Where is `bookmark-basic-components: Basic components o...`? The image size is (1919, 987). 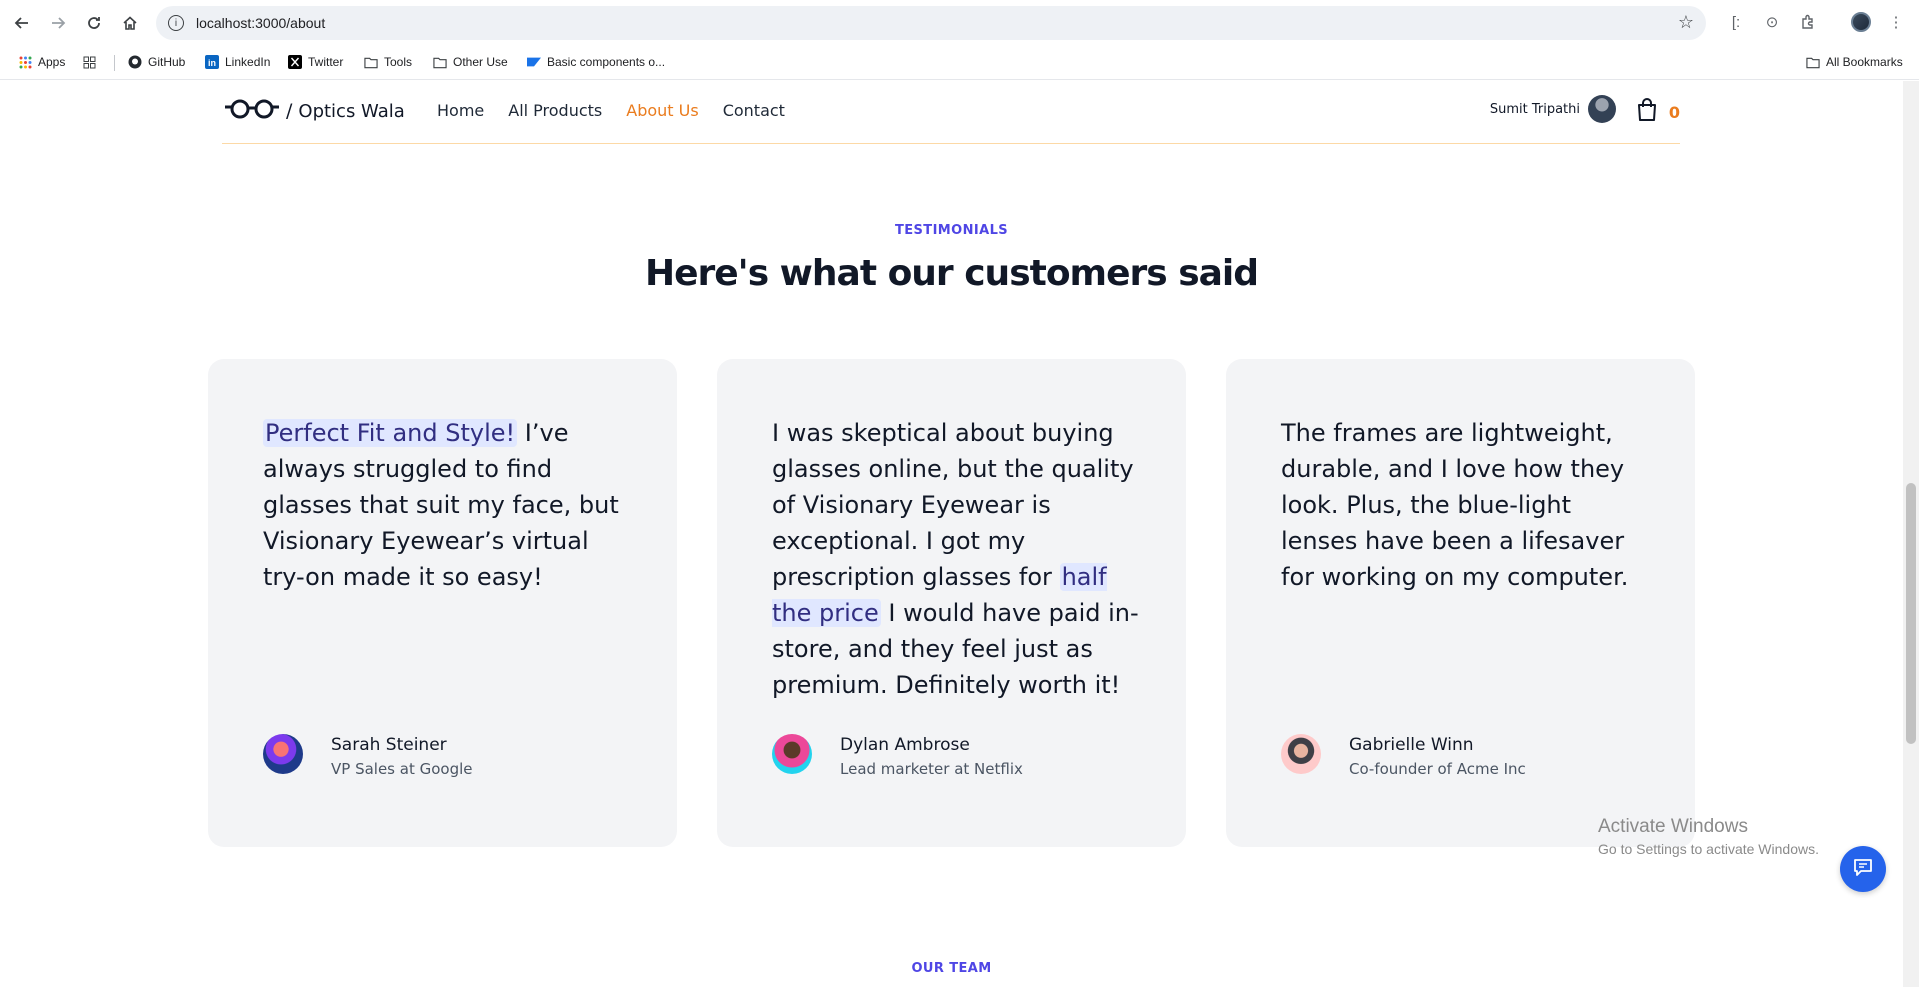 bookmark-basic-components: Basic components o... is located at coordinates (596, 62).